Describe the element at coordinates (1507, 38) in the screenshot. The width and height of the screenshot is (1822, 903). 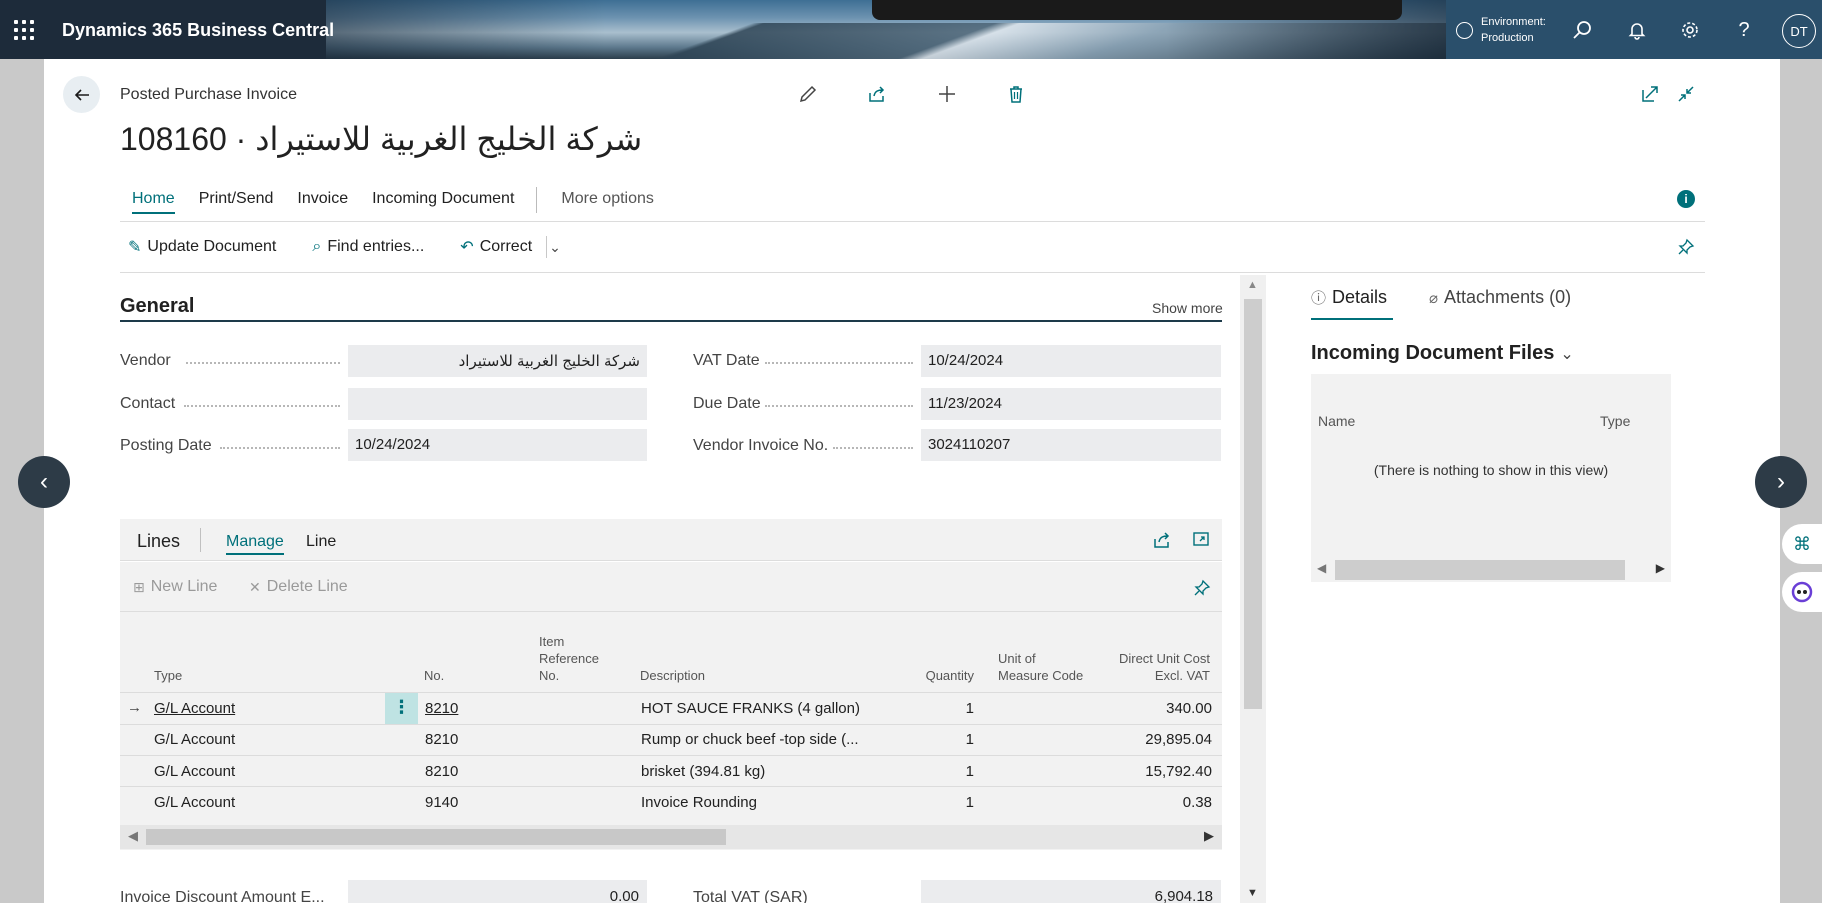
I see `environment-value: Production` at that location.